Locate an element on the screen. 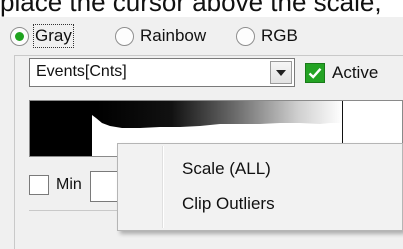 This screenshot has width=403, height=249. dropdown-button is located at coordinates (281, 72).